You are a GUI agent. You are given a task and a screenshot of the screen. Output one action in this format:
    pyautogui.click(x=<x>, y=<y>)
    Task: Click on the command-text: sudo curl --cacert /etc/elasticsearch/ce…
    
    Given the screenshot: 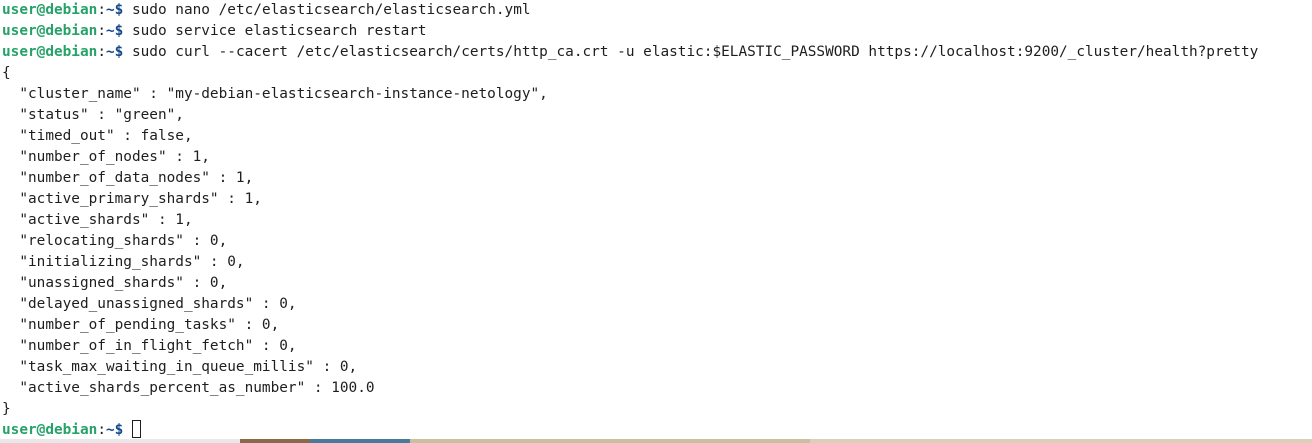 What is the action you would take?
    pyautogui.click(x=695, y=52)
    